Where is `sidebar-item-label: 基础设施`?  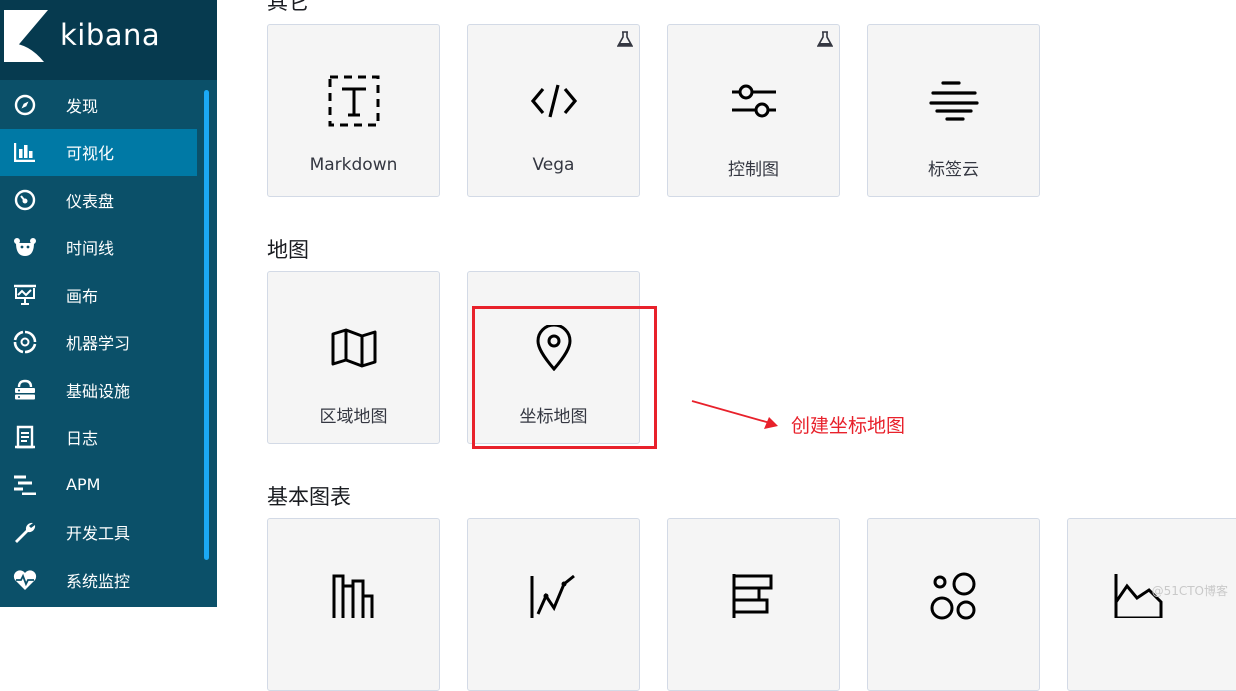
sidebar-item-label: 基础设施 is located at coordinates (98, 391).